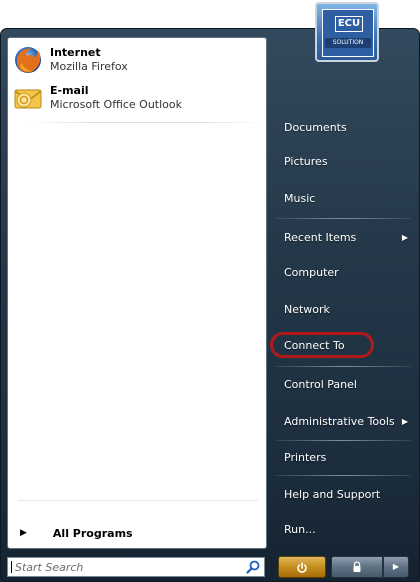  I want to click on menu-item-label: Control Panel, so click(320, 384).